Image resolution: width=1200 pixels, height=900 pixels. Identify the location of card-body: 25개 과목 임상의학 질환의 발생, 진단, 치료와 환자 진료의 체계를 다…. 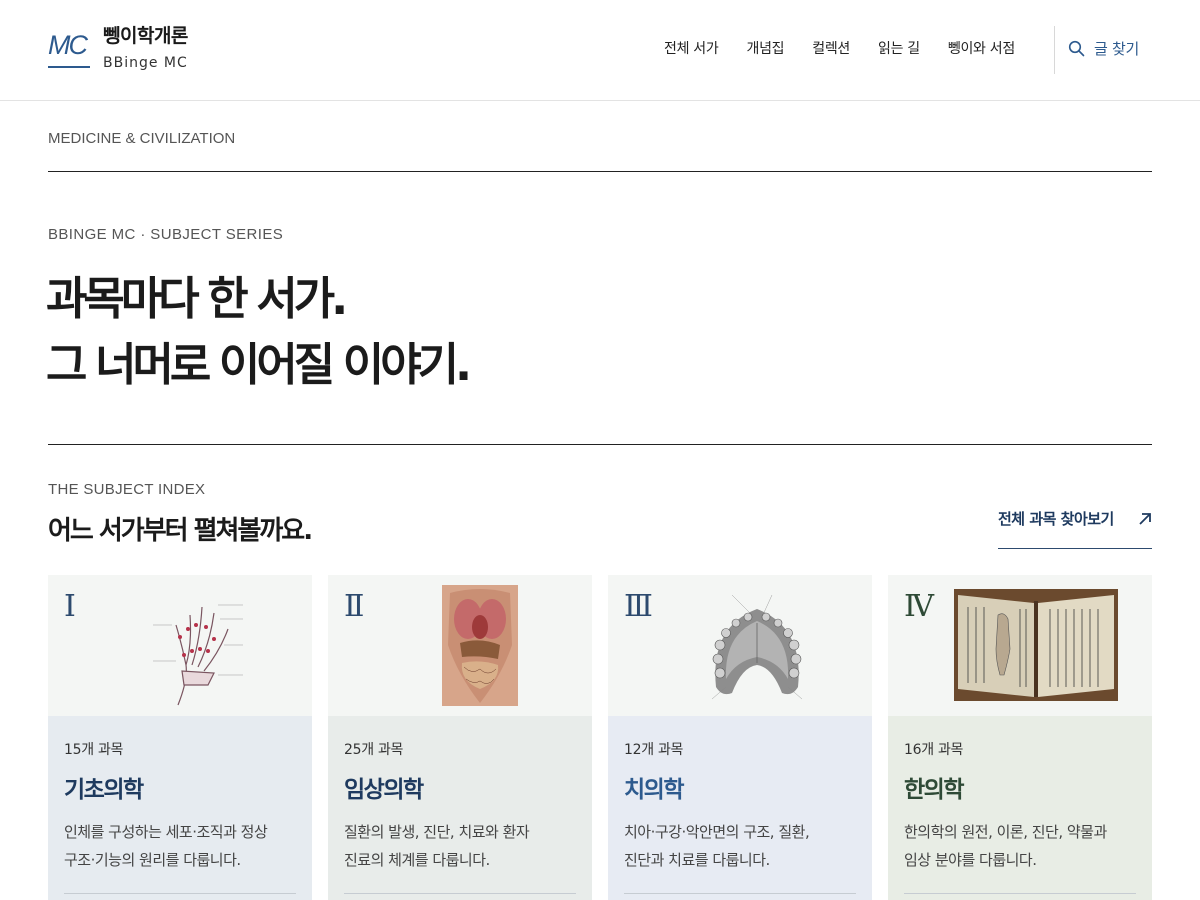
(460, 808).